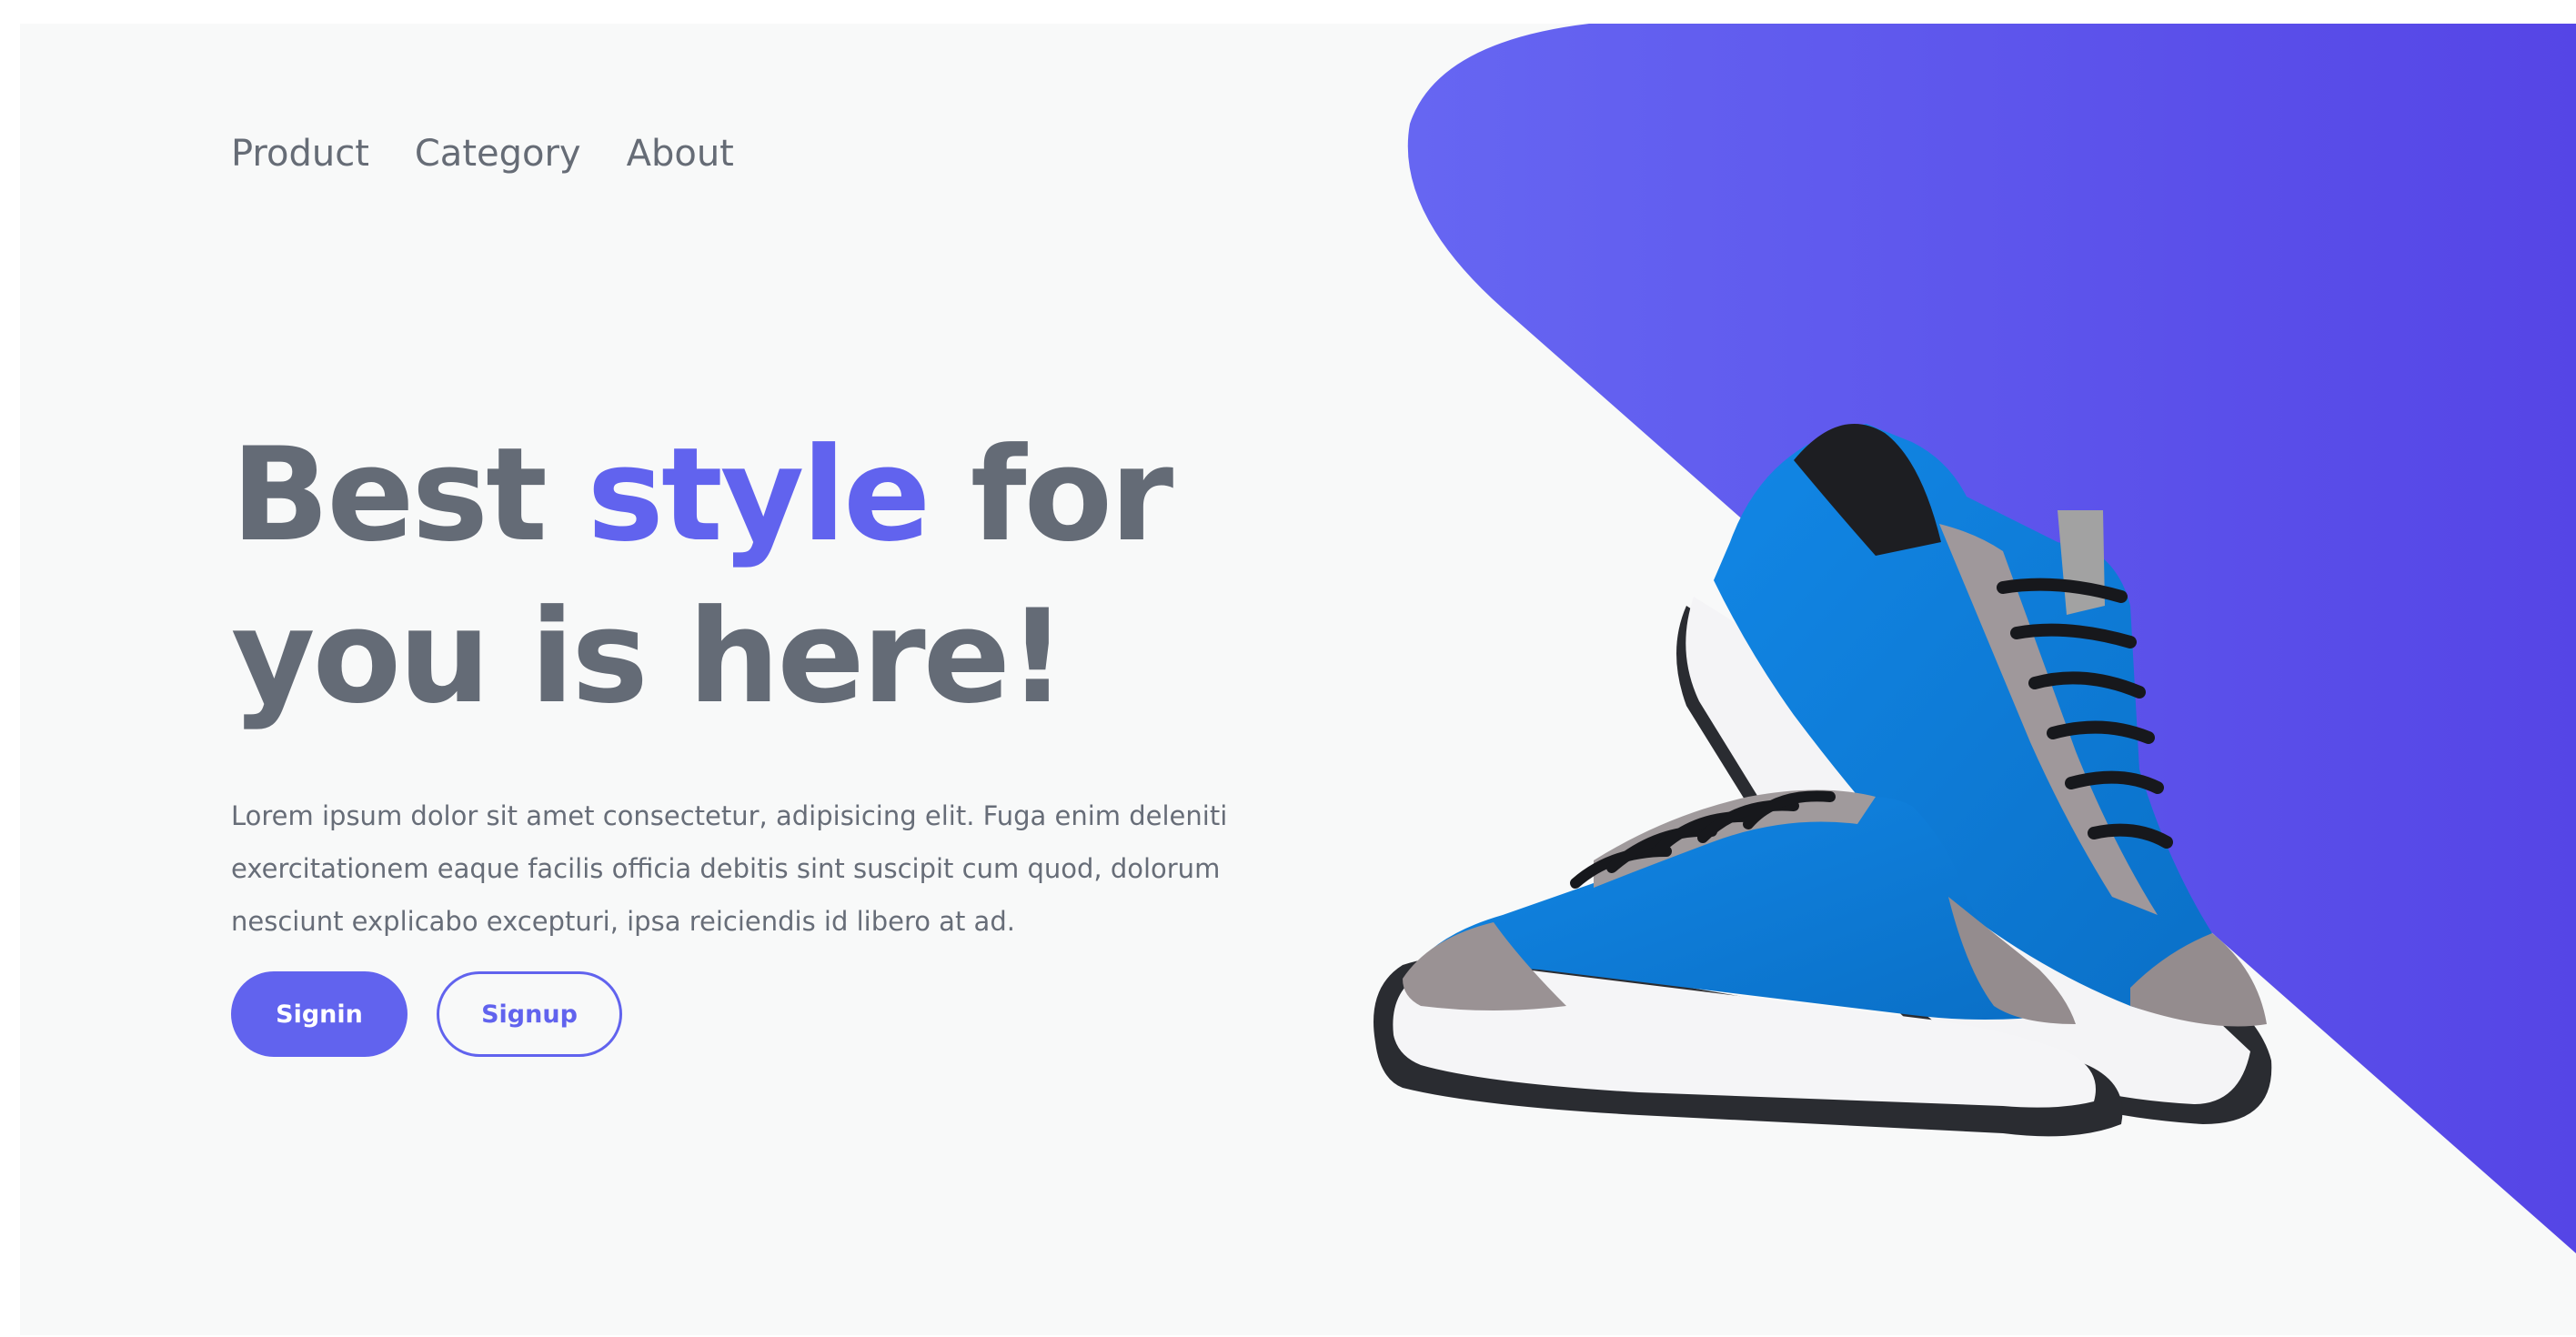  What do you see at coordinates (759, 495) in the screenshot?
I see `headline-accent: style` at bounding box center [759, 495].